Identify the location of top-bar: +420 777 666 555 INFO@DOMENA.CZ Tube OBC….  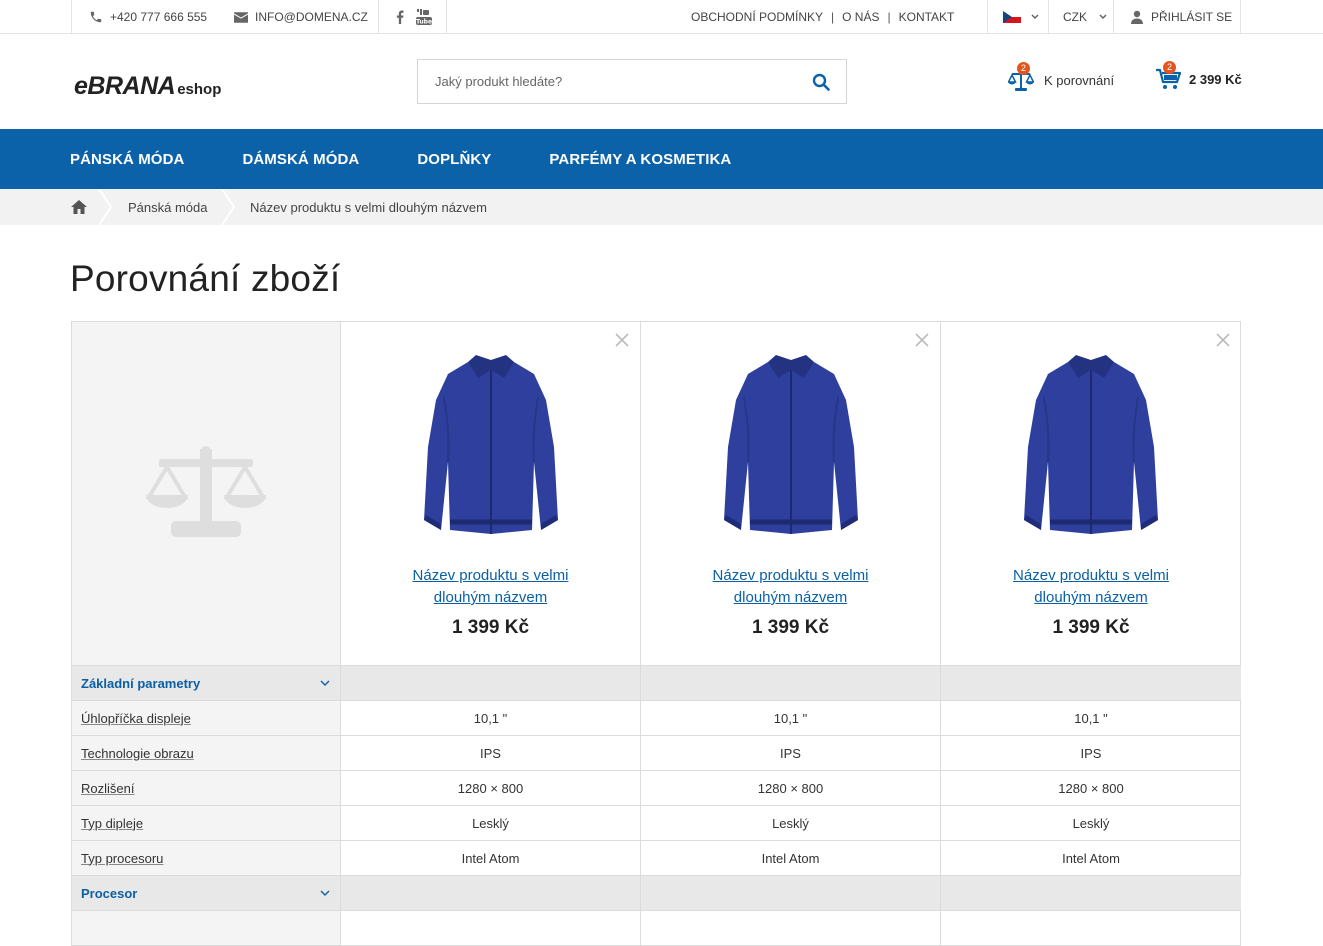
(661, 17).